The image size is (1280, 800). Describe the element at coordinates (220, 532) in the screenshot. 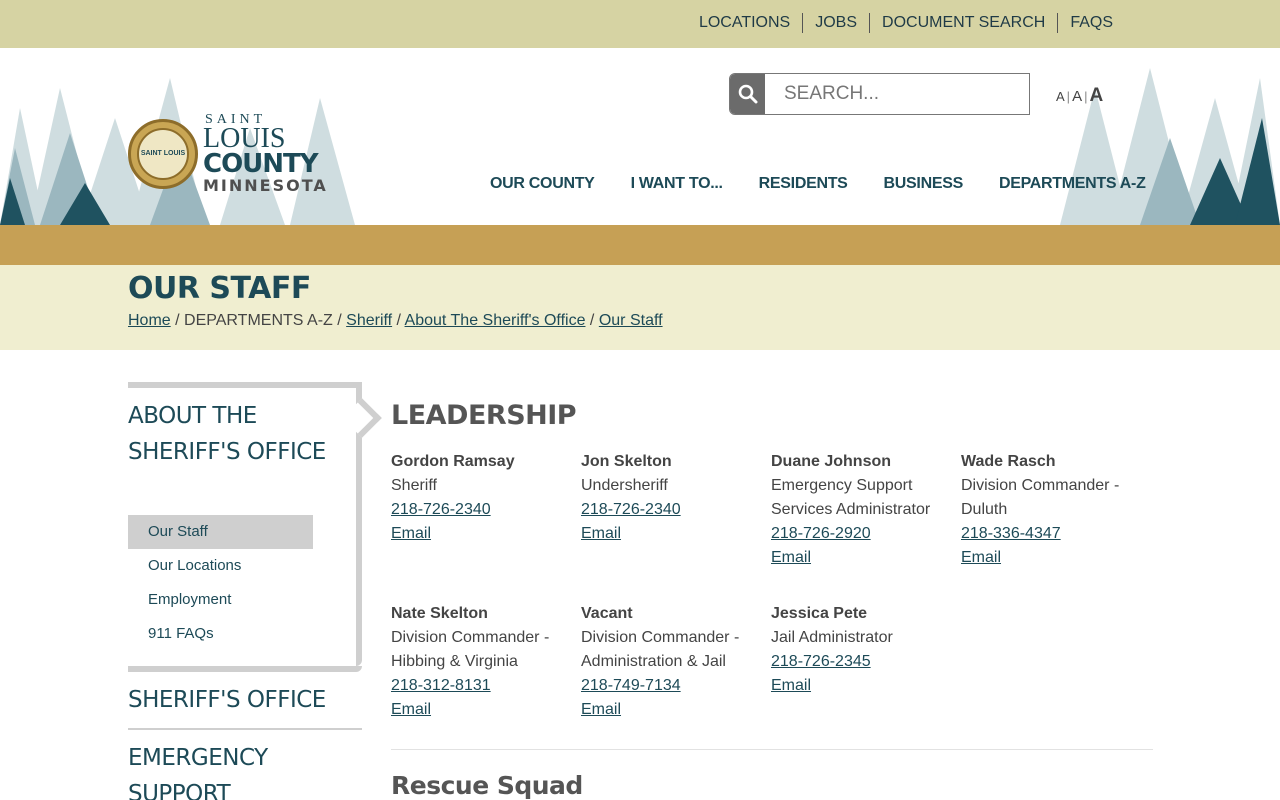

I see `sidebar-item-our-staff: Our Staff` at that location.